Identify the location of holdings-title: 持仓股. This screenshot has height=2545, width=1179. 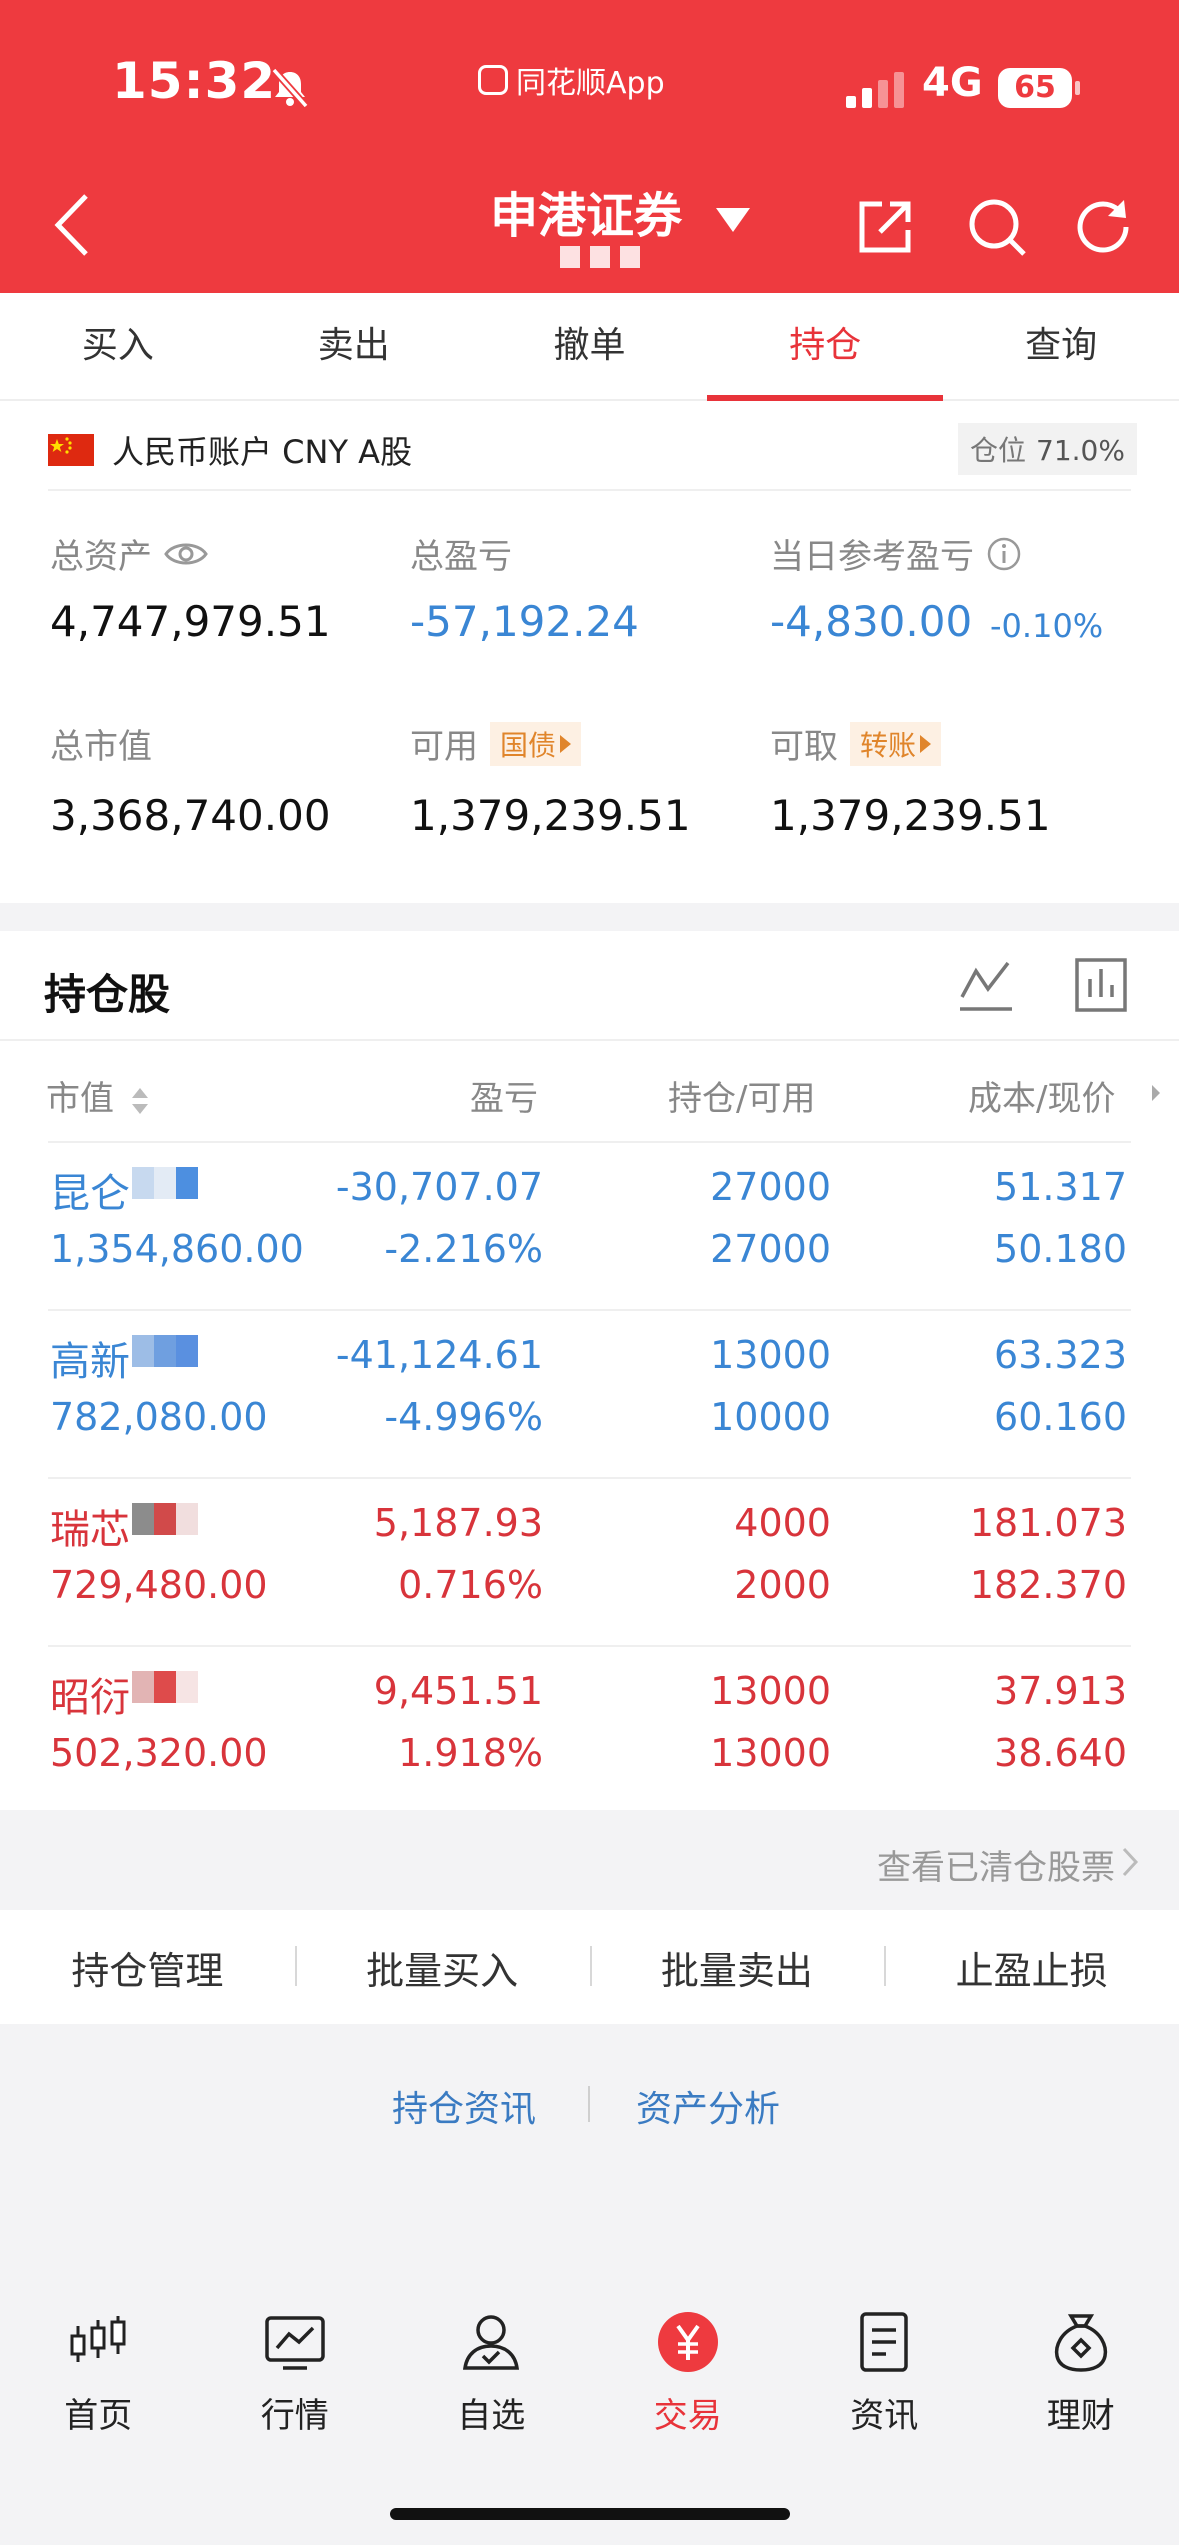
(107, 994).